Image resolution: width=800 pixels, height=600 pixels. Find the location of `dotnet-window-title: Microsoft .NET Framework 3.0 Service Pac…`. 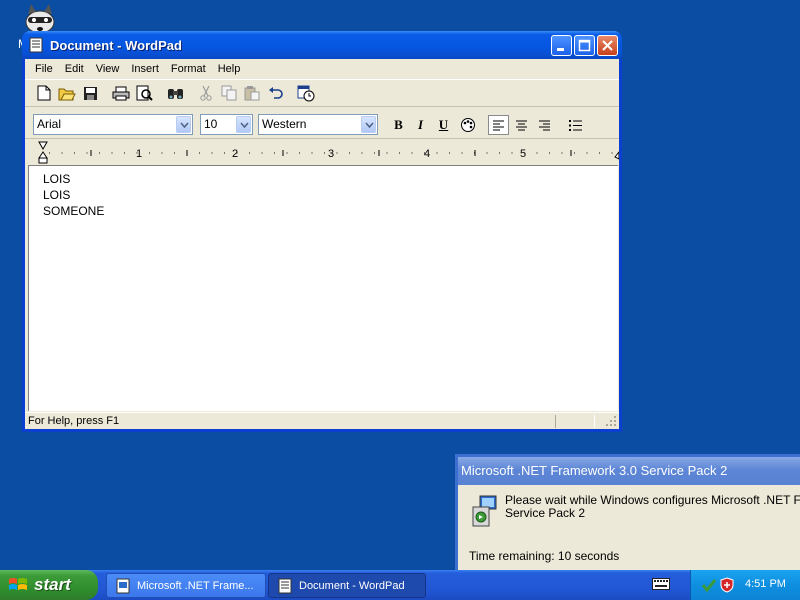

dotnet-window-title: Microsoft .NET Framework 3.0 Service Pac… is located at coordinates (629, 471).